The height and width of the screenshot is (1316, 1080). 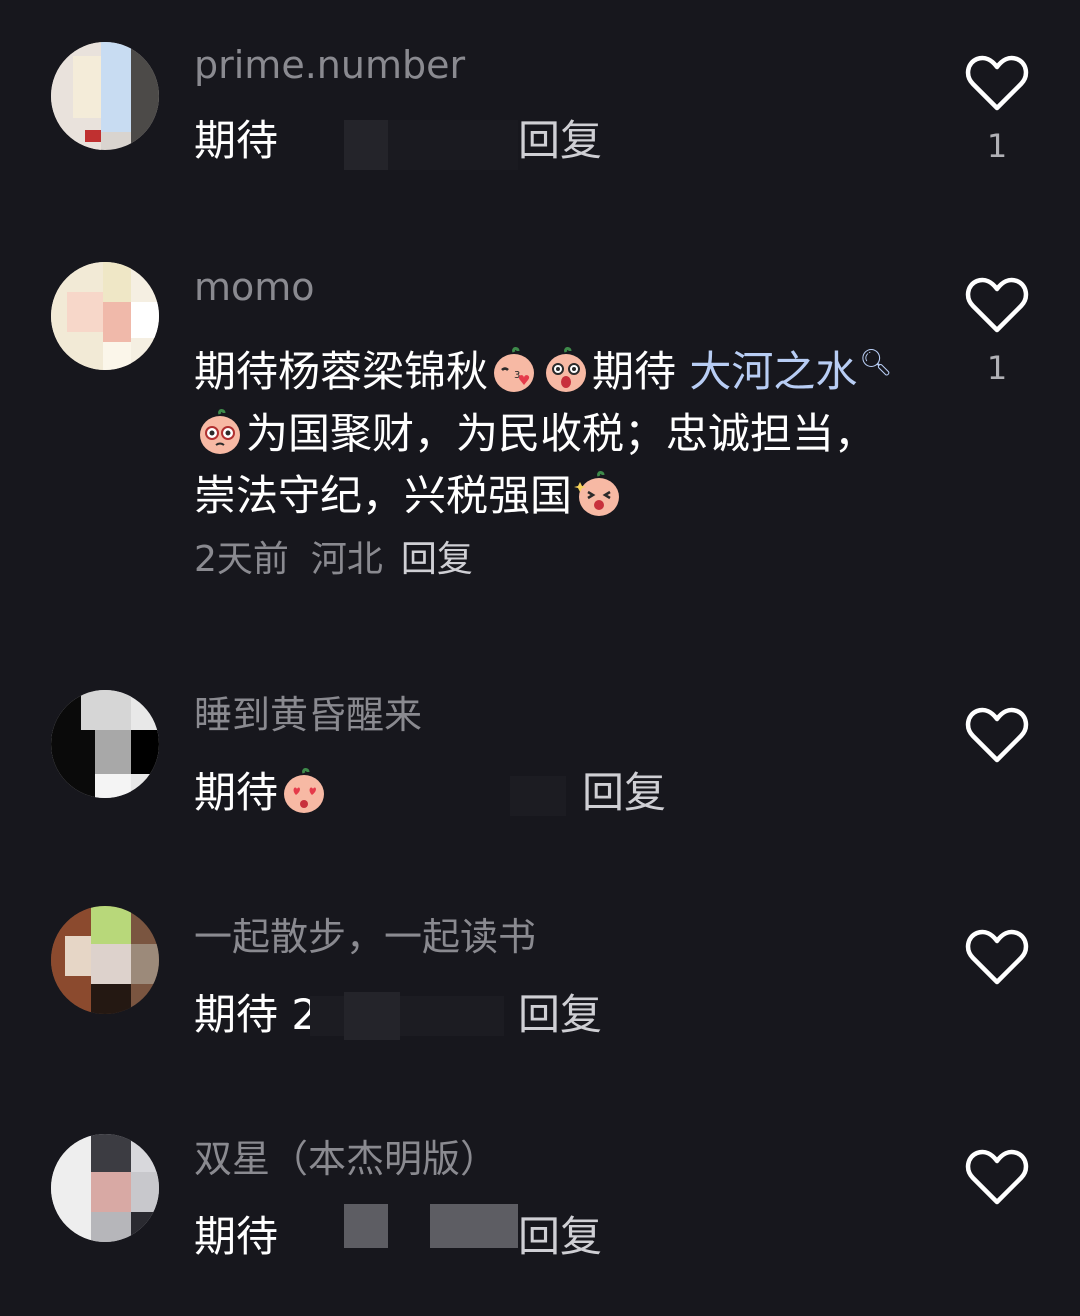 I want to click on svg-text: 3, so click(x=517, y=375).